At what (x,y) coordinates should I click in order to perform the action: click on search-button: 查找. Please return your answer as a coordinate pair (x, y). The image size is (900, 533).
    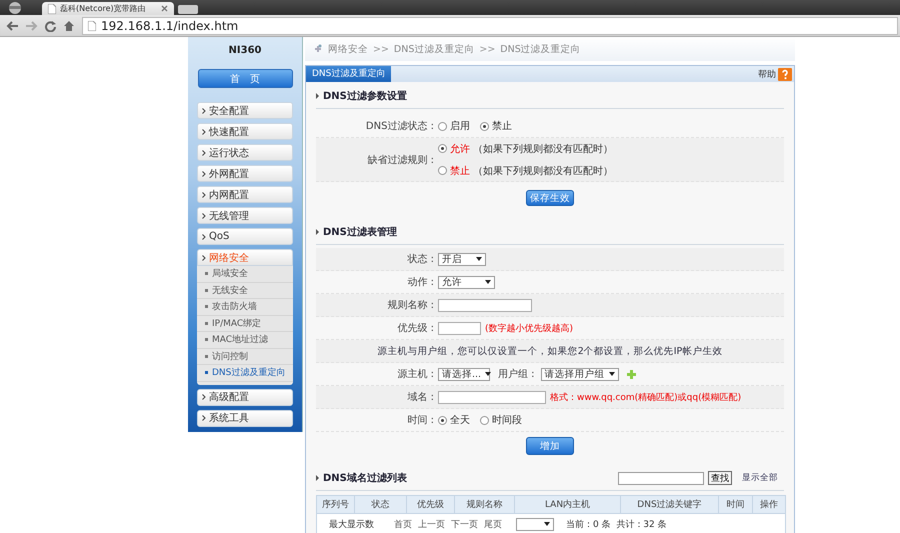
    Looking at the image, I should click on (720, 478).